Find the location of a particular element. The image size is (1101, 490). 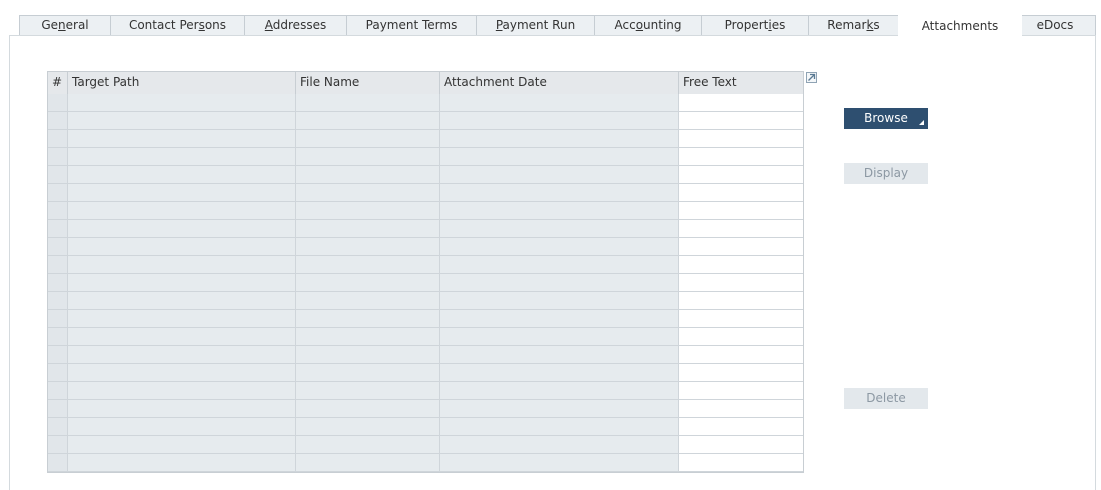

tab-properties: Properties is located at coordinates (755, 25).